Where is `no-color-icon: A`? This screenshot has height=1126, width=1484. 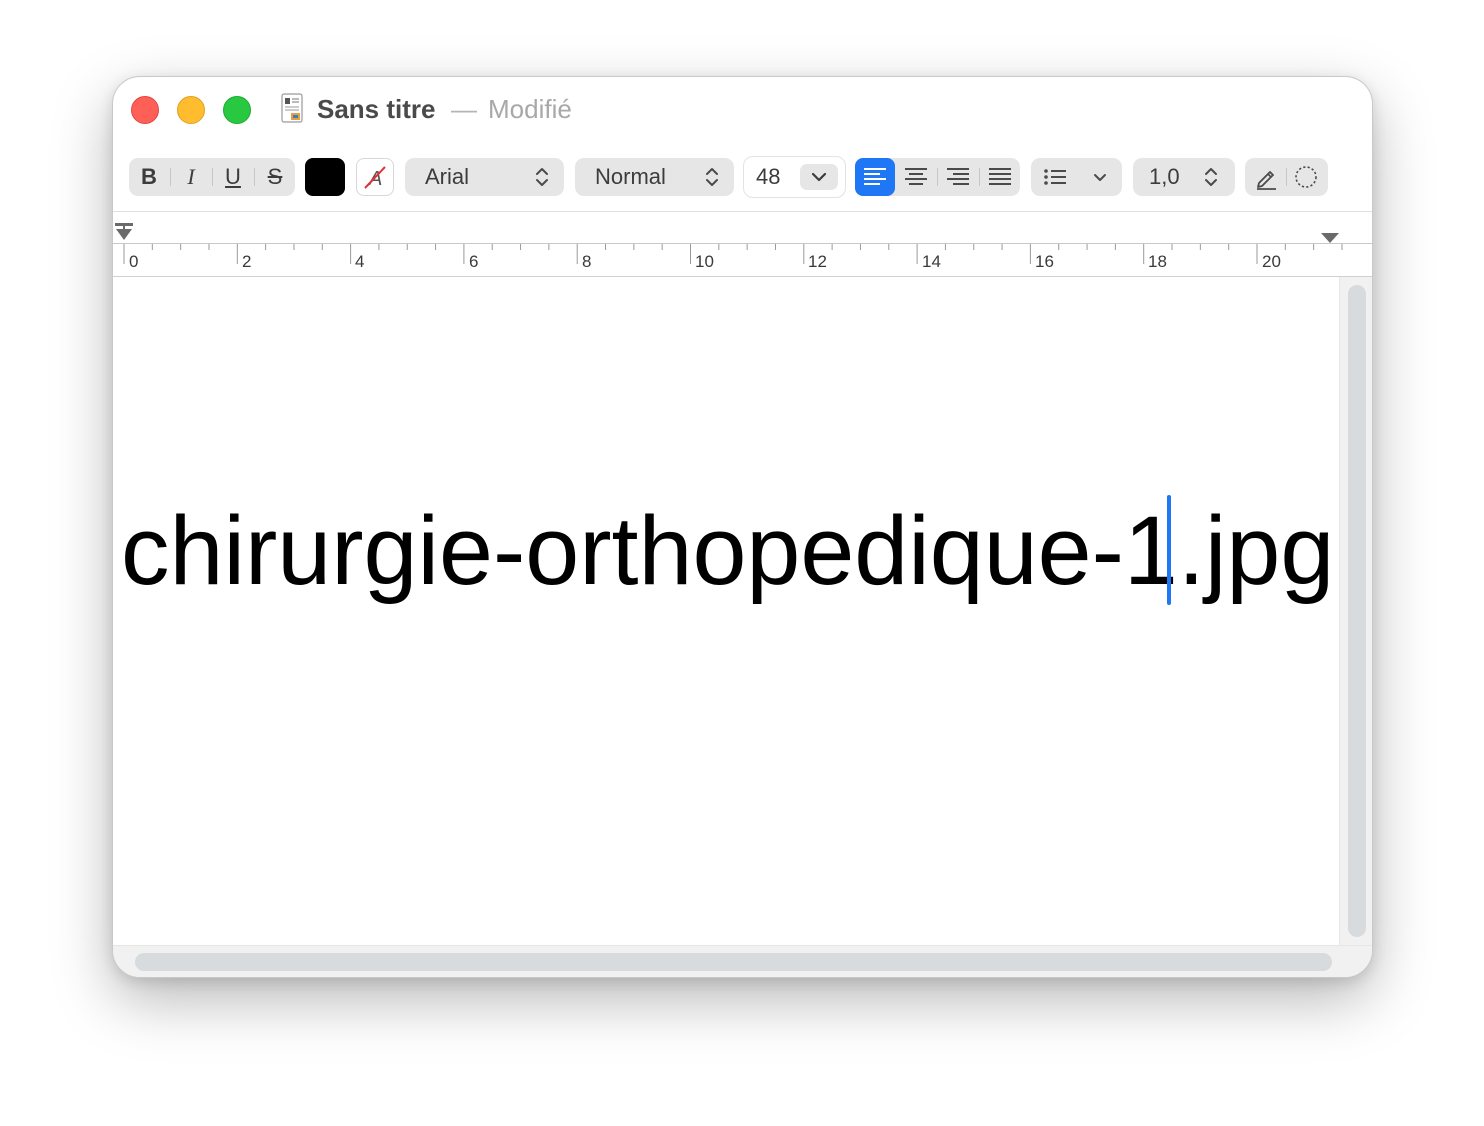 no-color-icon: A is located at coordinates (375, 178).